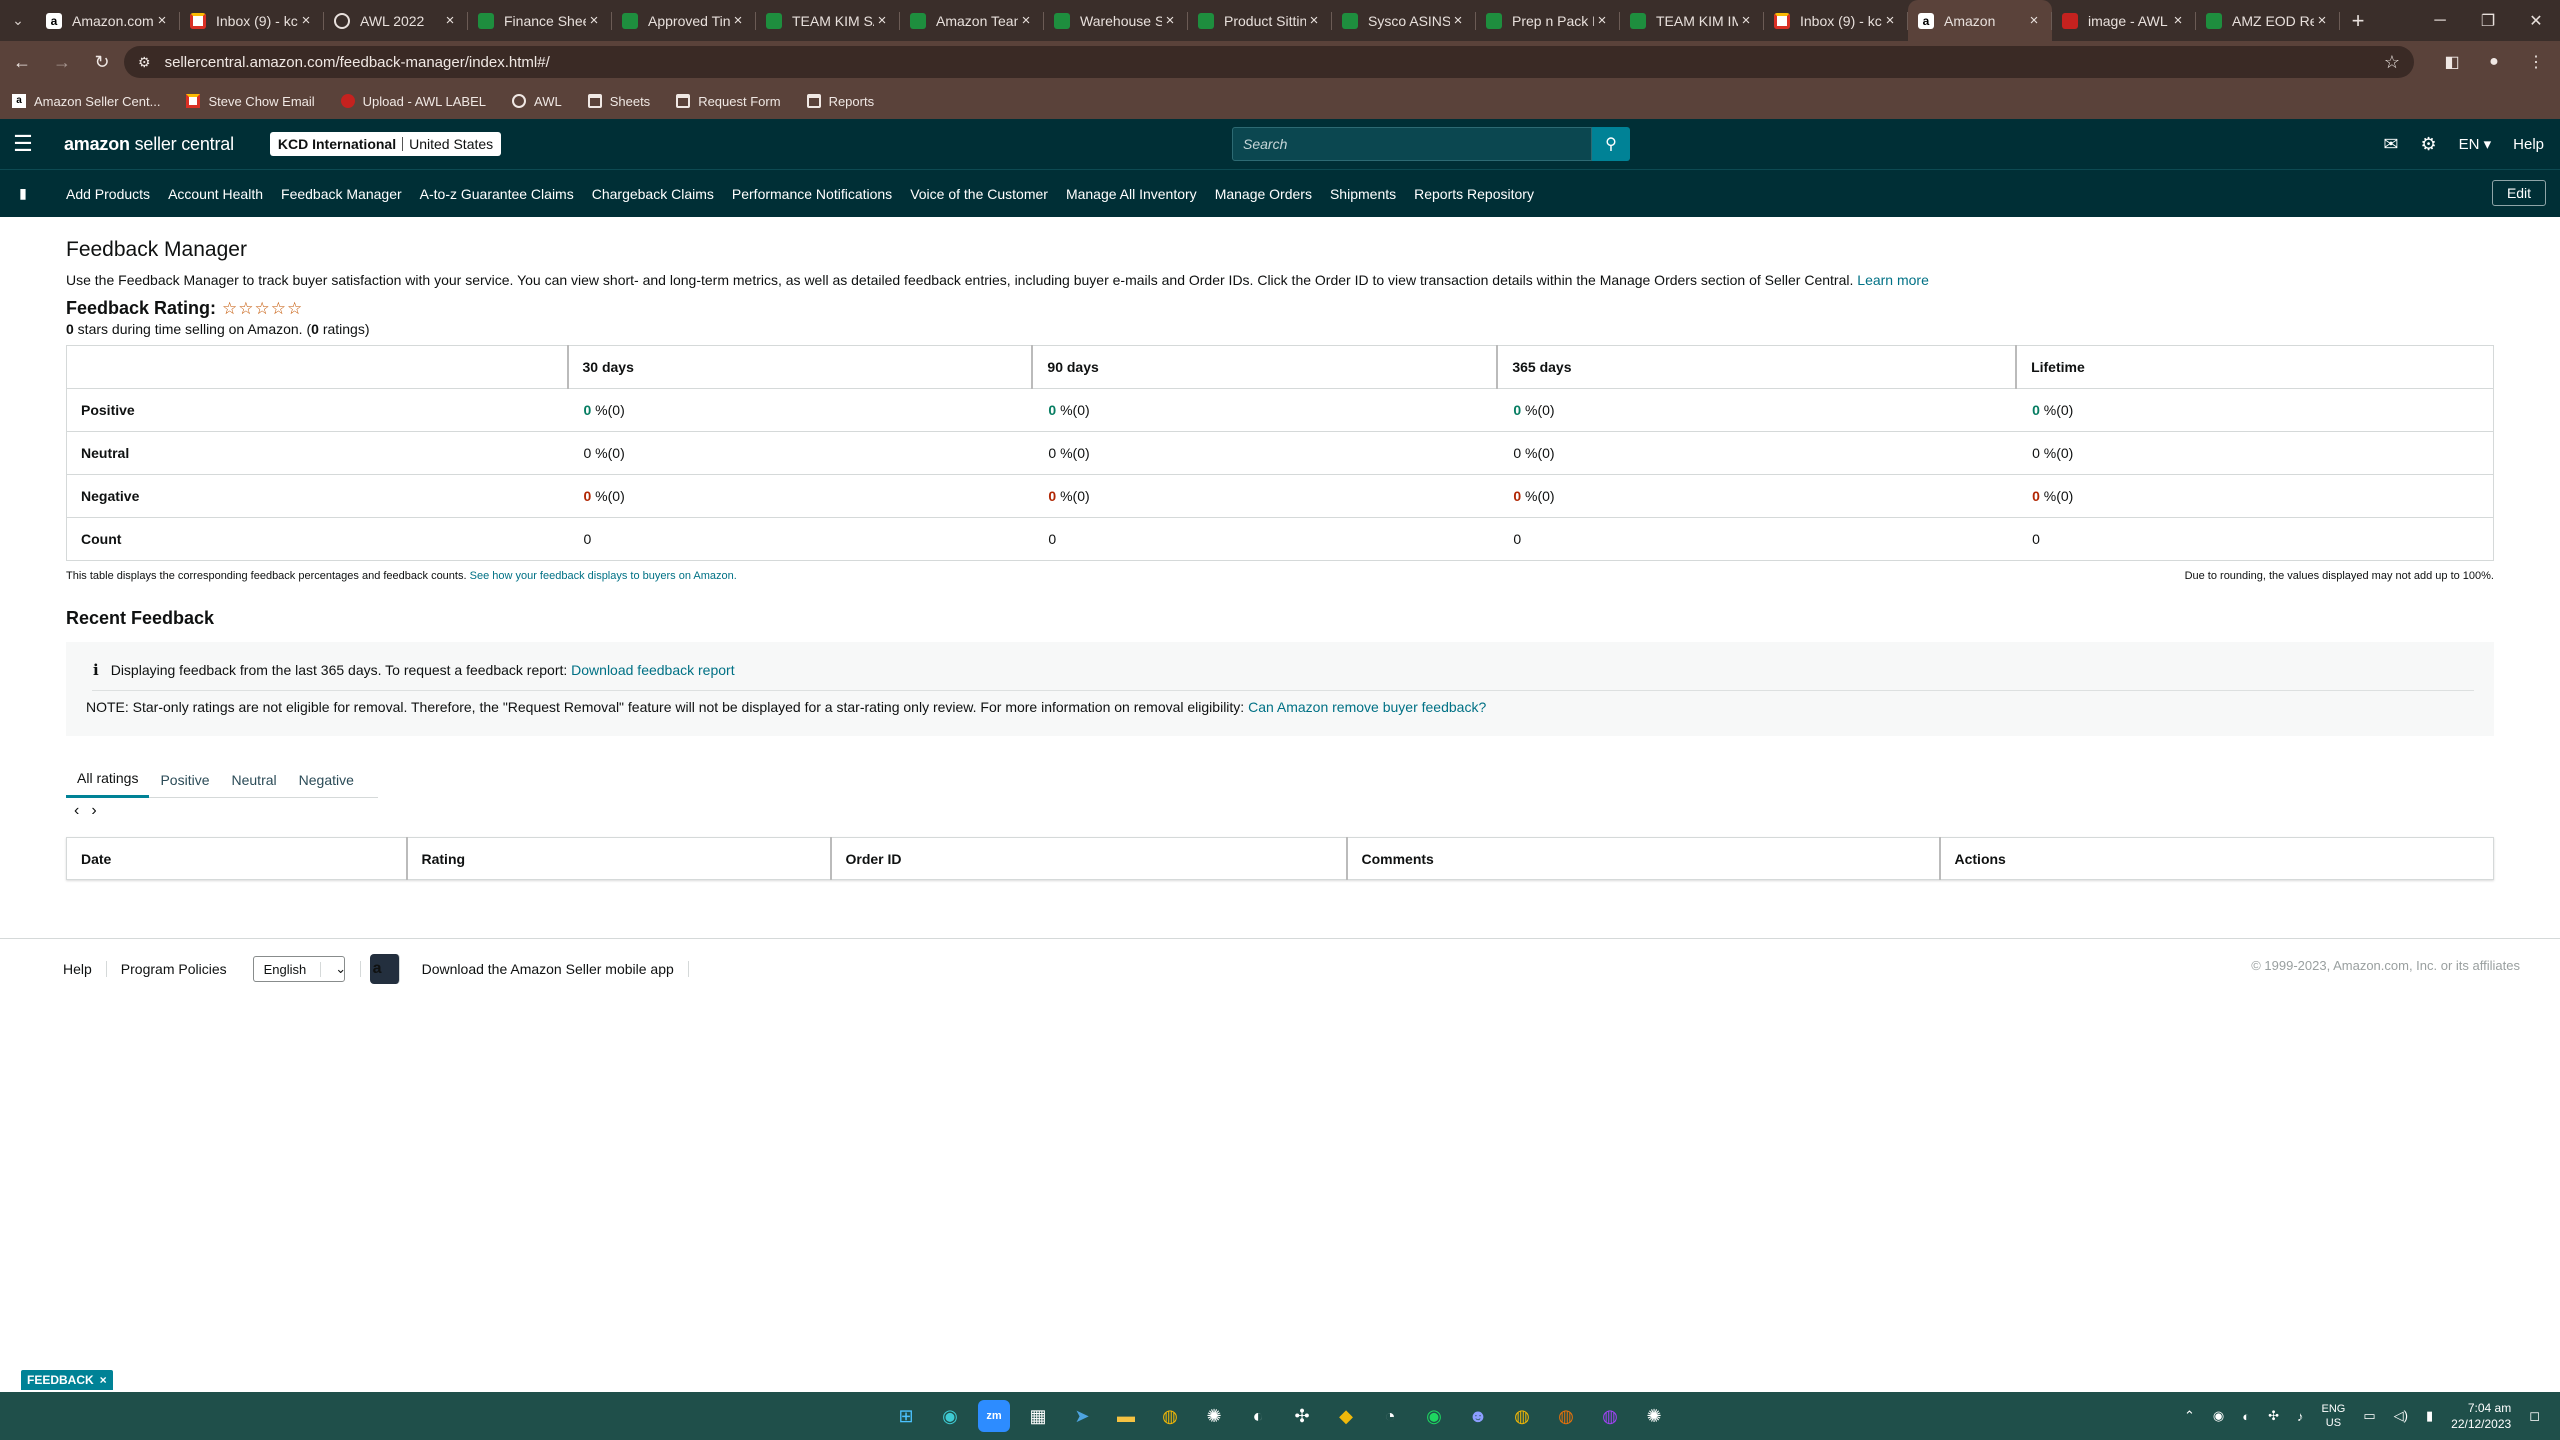 The image size is (2560, 1440). Describe the element at coordinates (67, 1380) in the screenshot. I see `feedback-pill: FEEDBACK ×` at that location.